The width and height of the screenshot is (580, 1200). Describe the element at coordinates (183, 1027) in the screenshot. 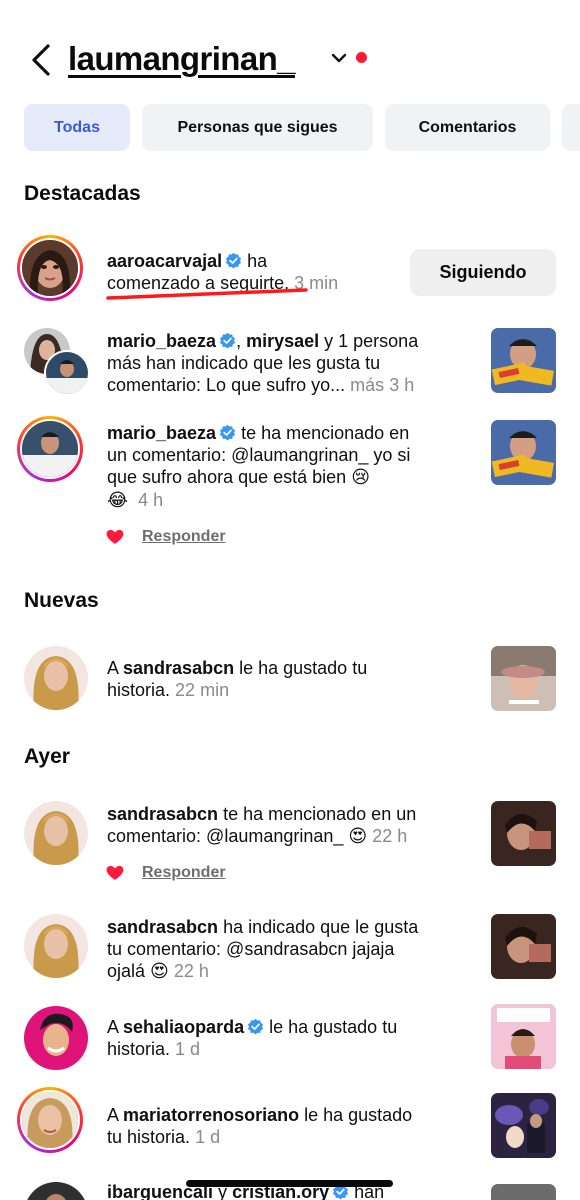

I see `username-link: sehaliaoparda` at that location.